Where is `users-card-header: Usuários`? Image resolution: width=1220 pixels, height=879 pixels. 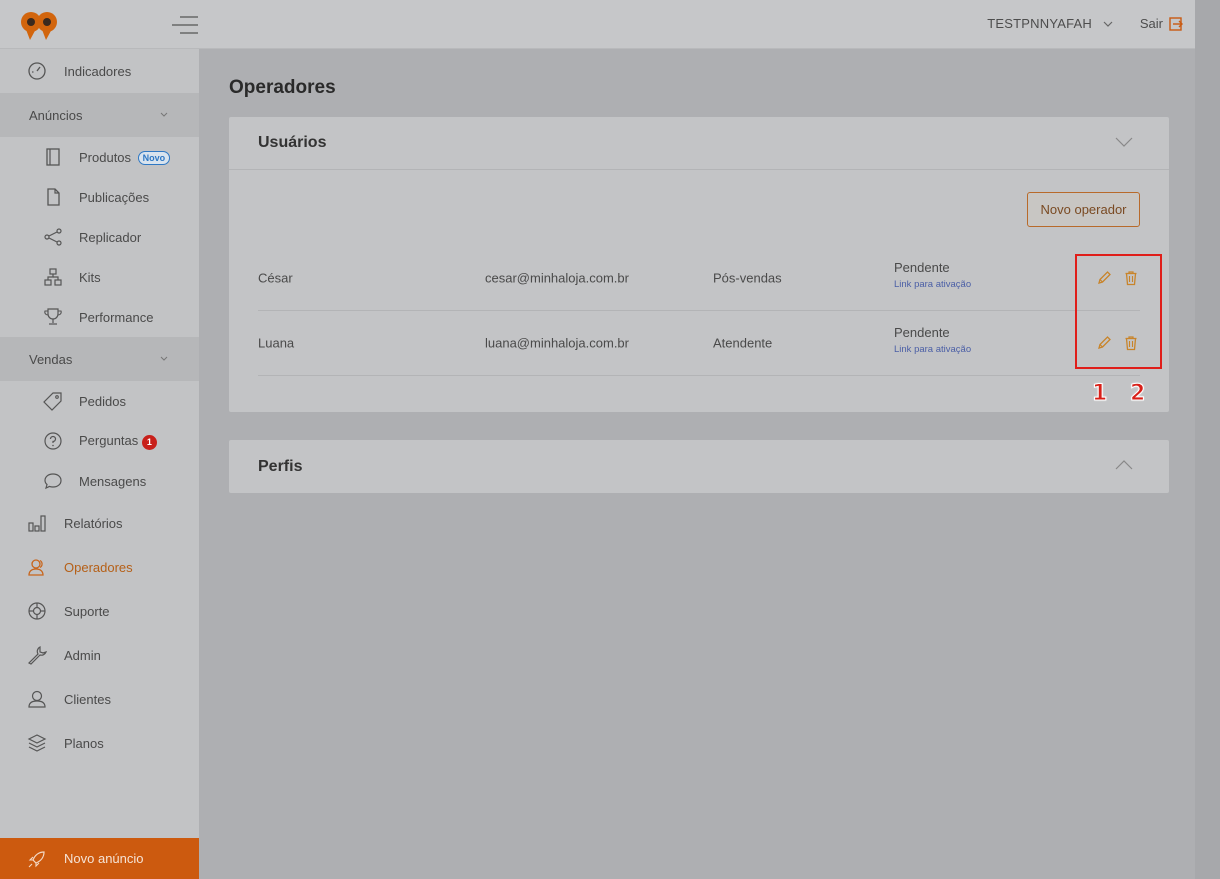 users-card-header: Usuários is located at coordinates (699, 143).